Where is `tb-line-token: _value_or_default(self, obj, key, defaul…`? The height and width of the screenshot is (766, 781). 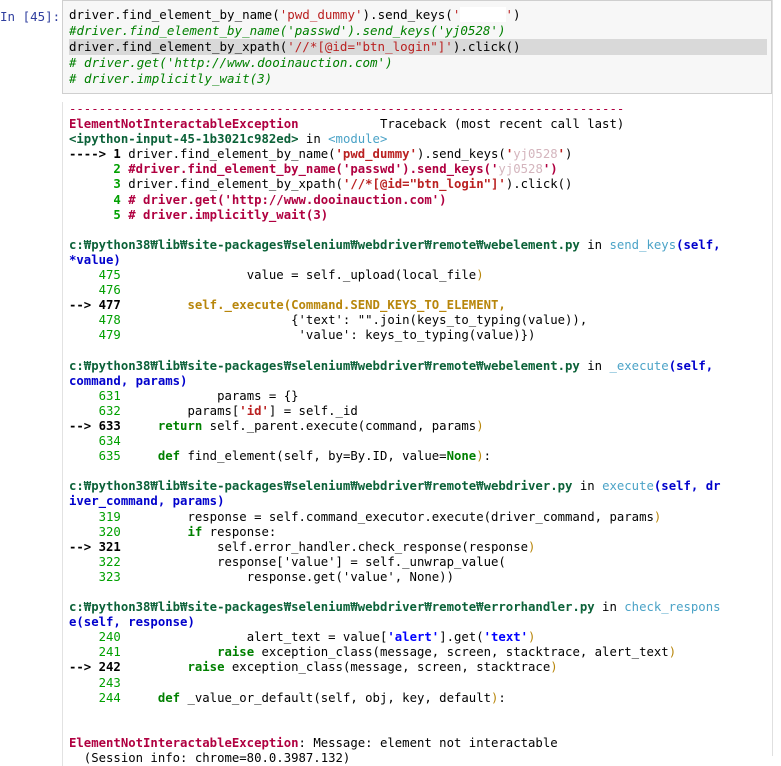
tb-line-token: _value_or_default(self, obj, key, defaul… is located at coordinates (339, 697).